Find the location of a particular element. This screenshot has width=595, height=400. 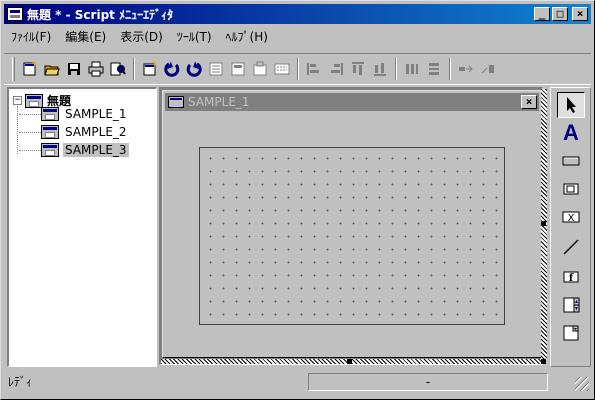

redo-icon is located at coordinates (194, 69).